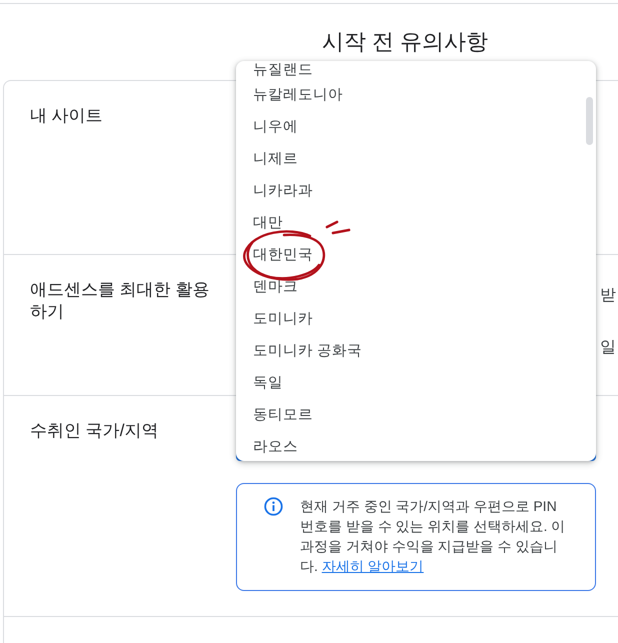 This screenshot has width=618, height=643. I want to click on dropdown-option: 대한민국, so click(416, 255).